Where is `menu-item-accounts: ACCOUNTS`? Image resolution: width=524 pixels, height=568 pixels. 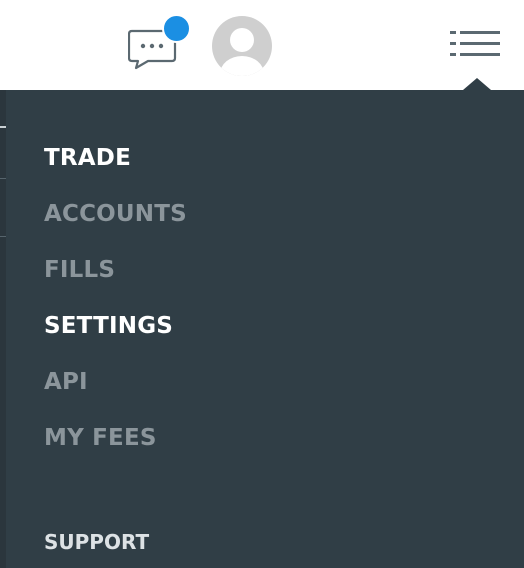
menu-item-accounts: ACCOUNTS is located at coordinates (115, 214).